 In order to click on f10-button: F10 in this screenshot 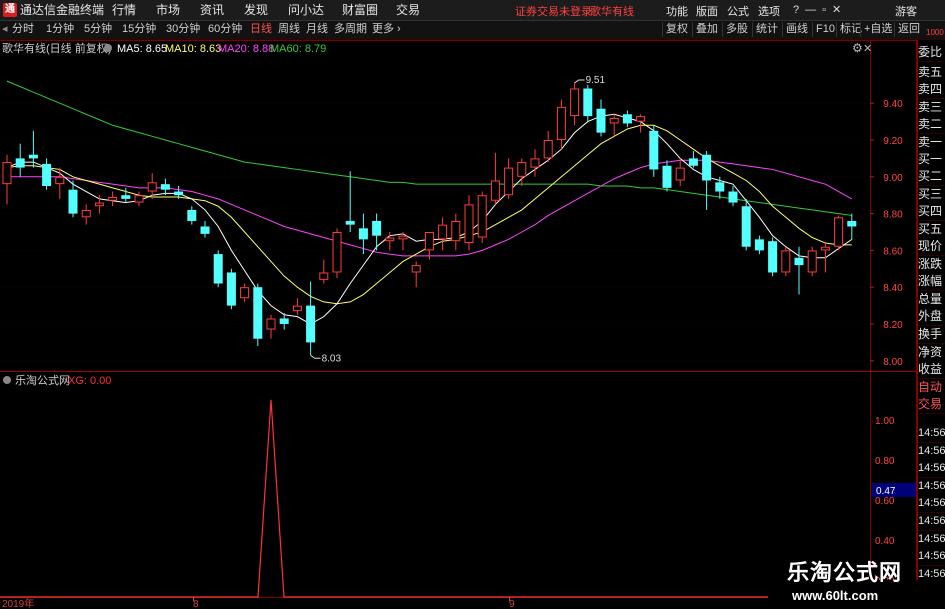, I will do `click(825, 29)`.